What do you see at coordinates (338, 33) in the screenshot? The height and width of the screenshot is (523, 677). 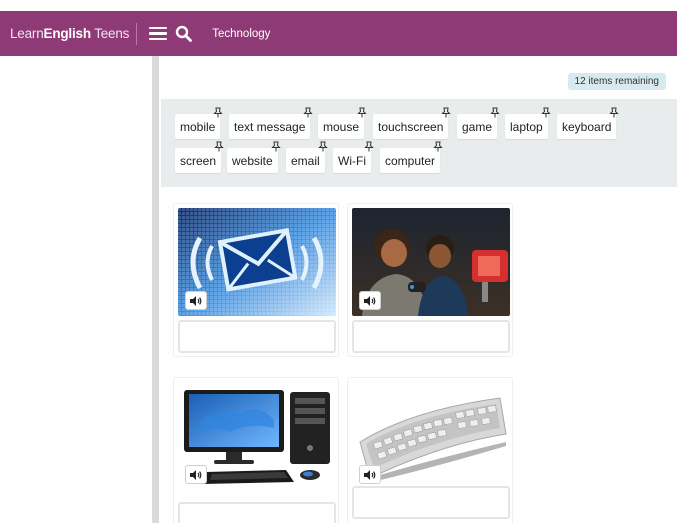 I see `top-header: LearnEnglish Teens Technology` at bounding box center [338, 33].